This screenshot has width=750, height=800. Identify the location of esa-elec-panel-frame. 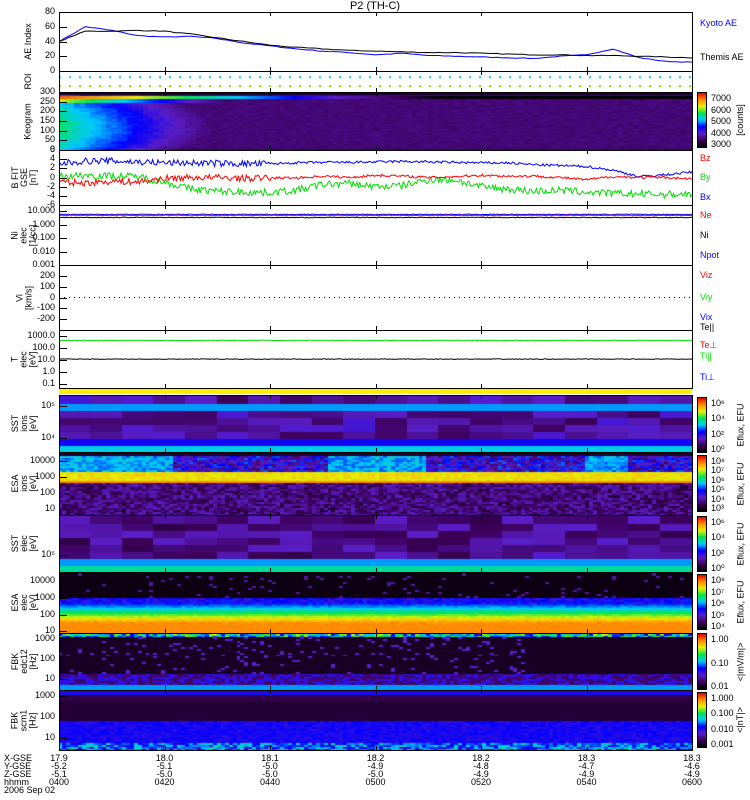
(376, 603).